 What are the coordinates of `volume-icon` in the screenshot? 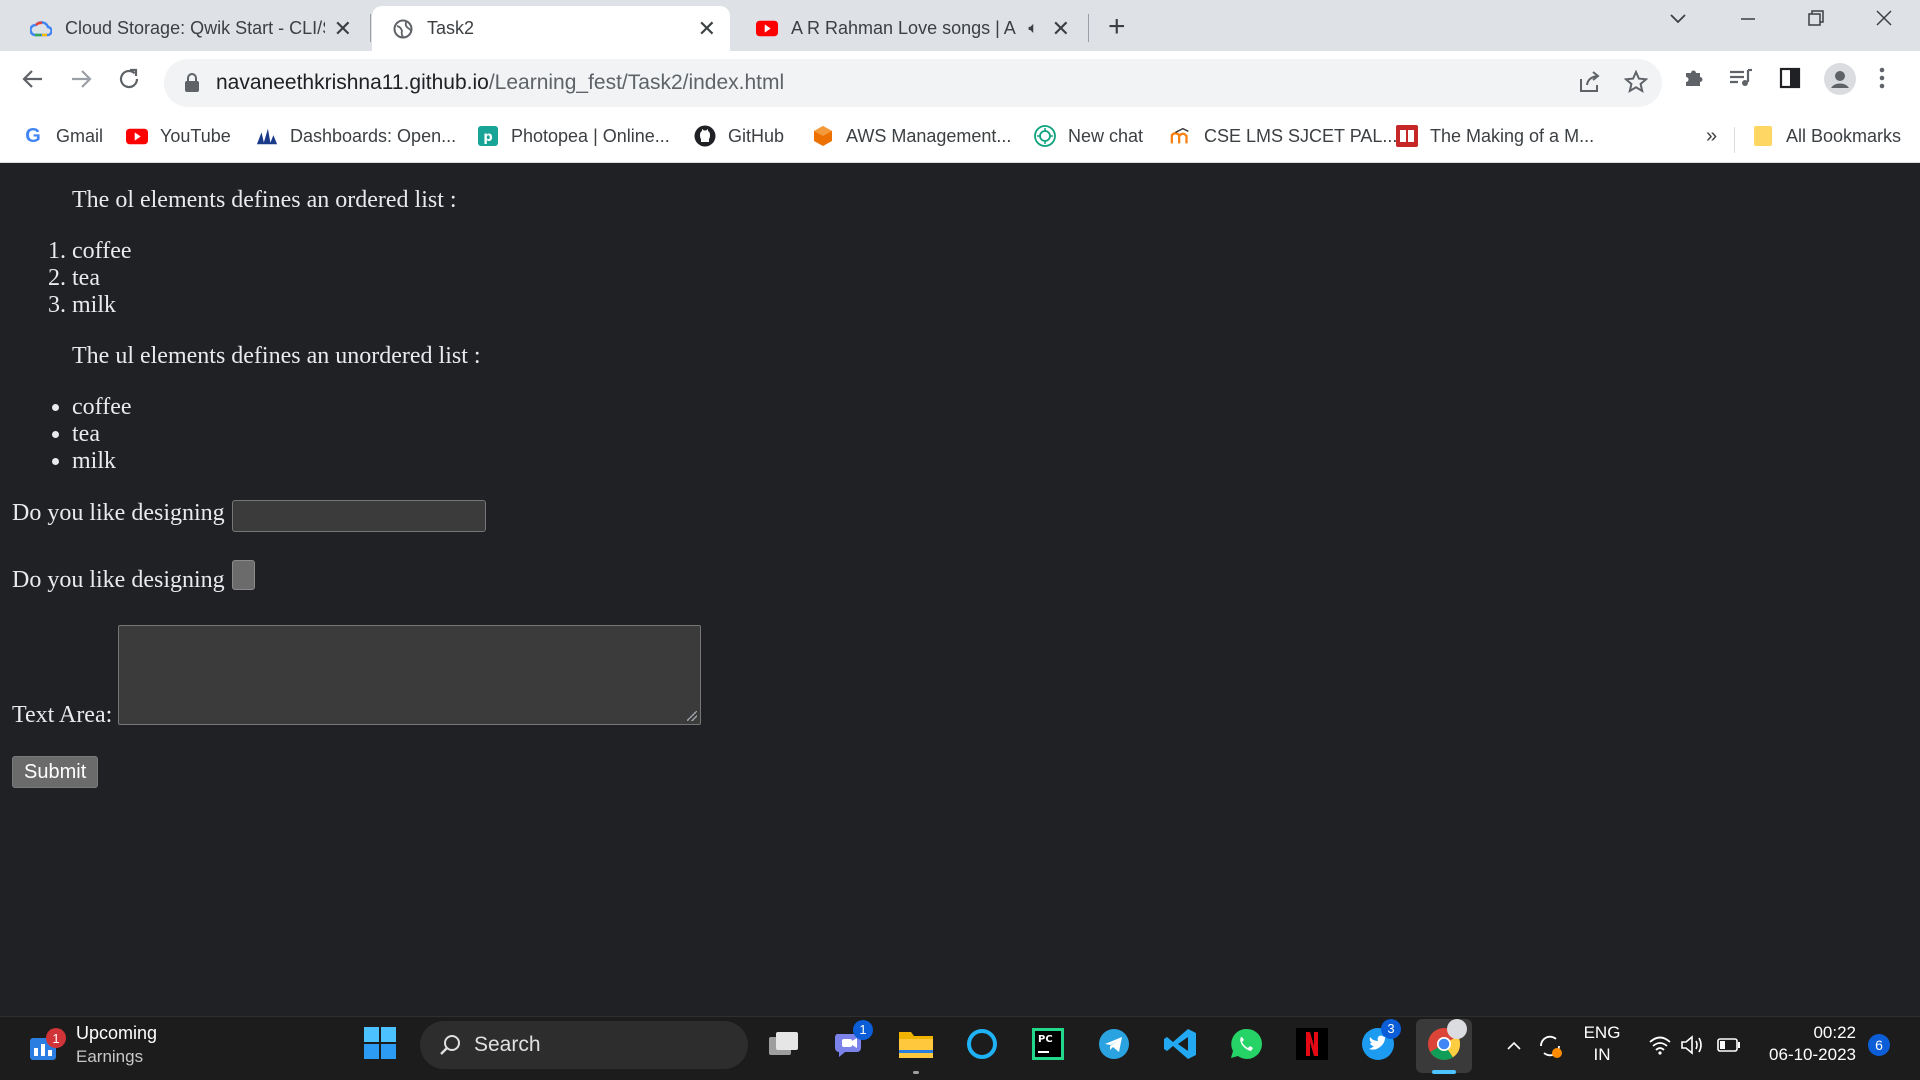 It's located at (1693, 1047).